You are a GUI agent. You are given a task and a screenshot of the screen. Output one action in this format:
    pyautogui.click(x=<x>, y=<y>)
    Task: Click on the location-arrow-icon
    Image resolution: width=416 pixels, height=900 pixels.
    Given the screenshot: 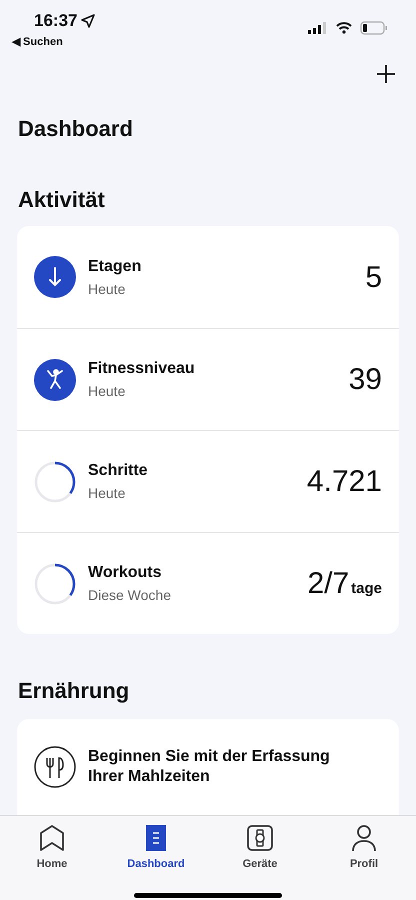 What is the action you would take?
    pyautogui.click(x=88, y=21)
    